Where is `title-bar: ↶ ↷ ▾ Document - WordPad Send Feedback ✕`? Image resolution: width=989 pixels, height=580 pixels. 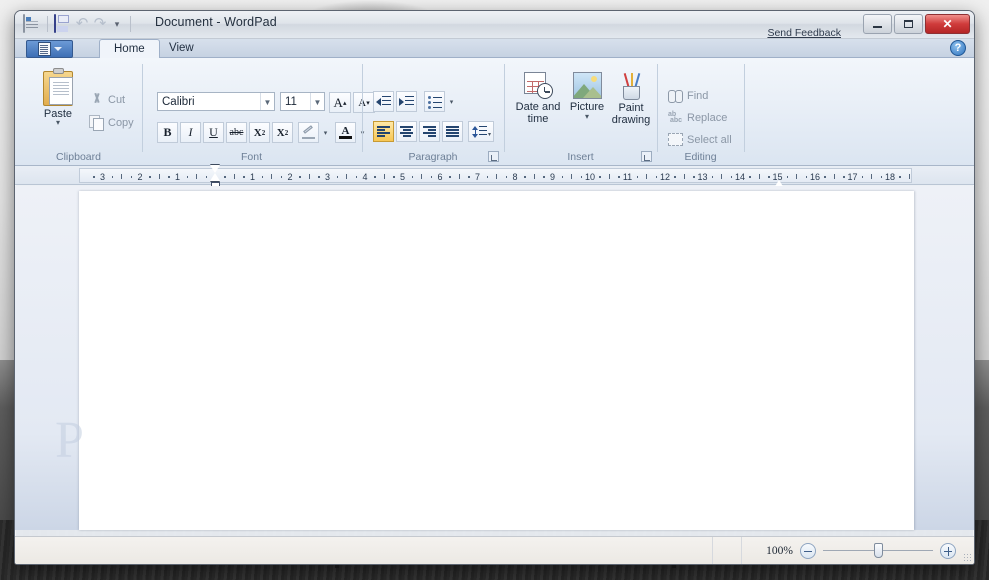 title-bar: ↶ ↷ ▾ Document - WordPad Send Feedback ✕ is located at coordinates (494, 25).